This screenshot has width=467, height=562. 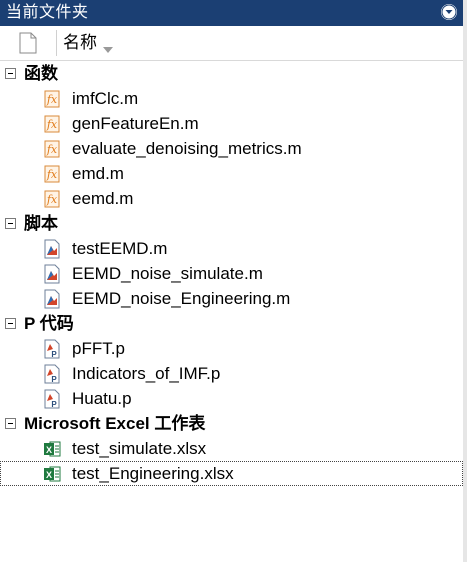 What do you see at coordinates (231, 43) in the screenshot?
I see `column-header: 名称` at bounding box center [231, 43].